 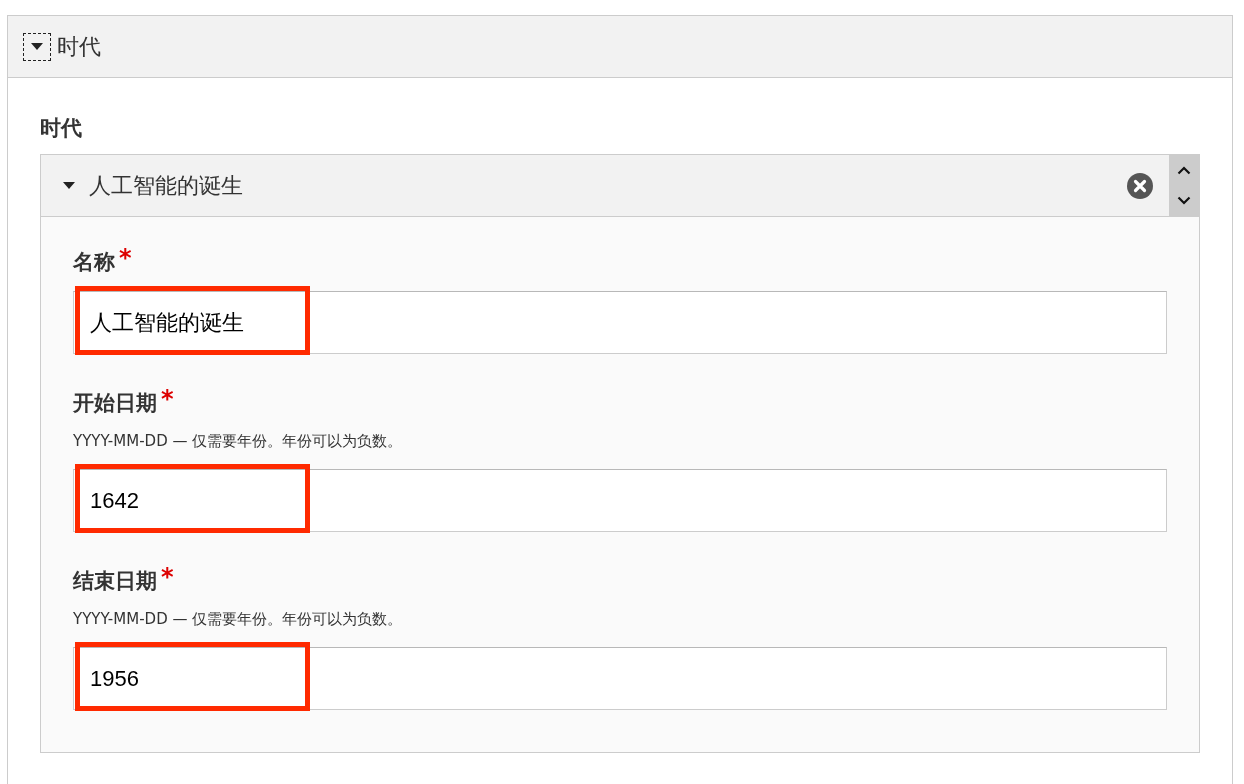 What do you see at coordinates (61, 128) in the screenshot?
I see `section-label: 时代` at bounding box center [61, 128].